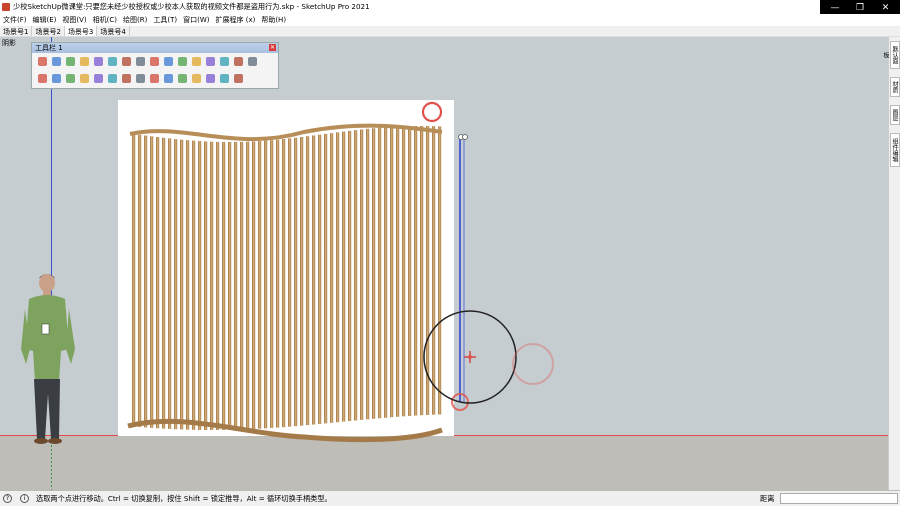 This screenshot has width=900, height=506. What do you see at coordinates (286, 132) in the screenshot?
I see `top-rail` at bounding box center [286, 132].